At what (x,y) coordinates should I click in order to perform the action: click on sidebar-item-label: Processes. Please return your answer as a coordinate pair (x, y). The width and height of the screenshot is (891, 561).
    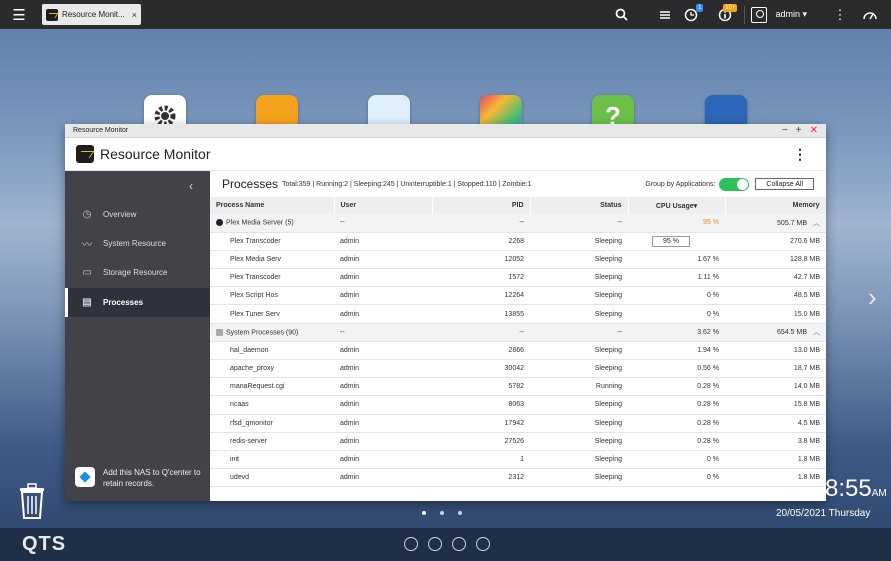
    Looking at the image, I should click on (123, 302).